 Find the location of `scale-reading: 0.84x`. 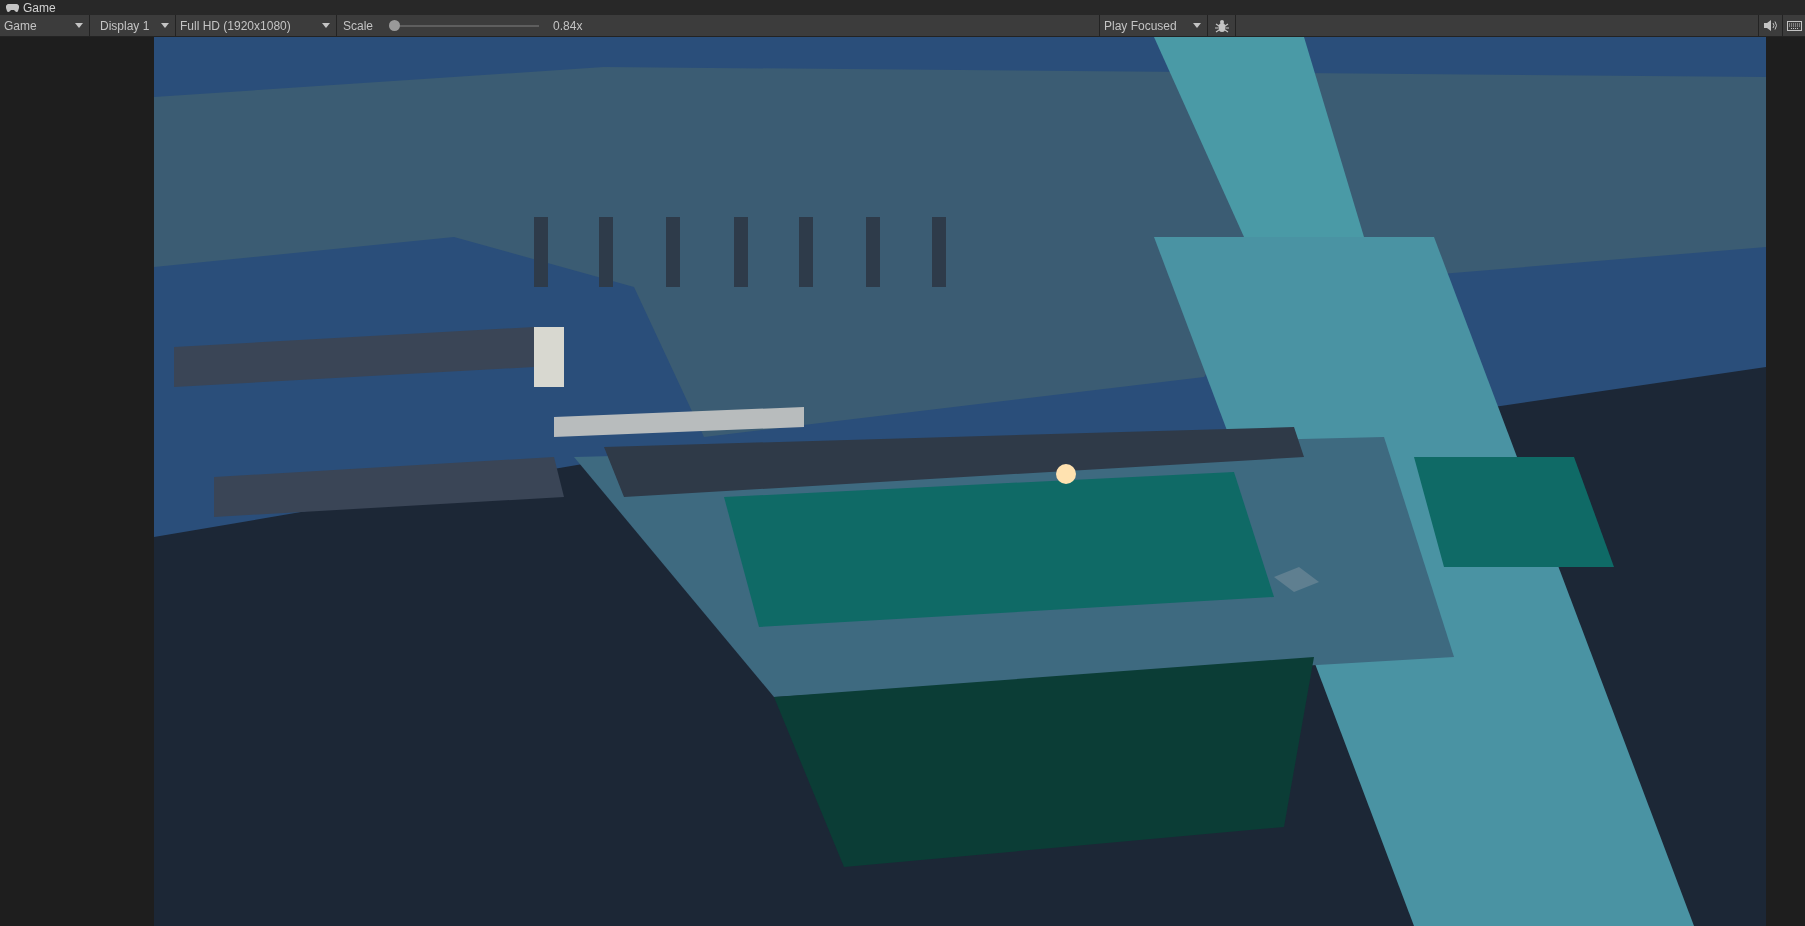

scale-reading: 0.84x is located at coordinates (568, 25).